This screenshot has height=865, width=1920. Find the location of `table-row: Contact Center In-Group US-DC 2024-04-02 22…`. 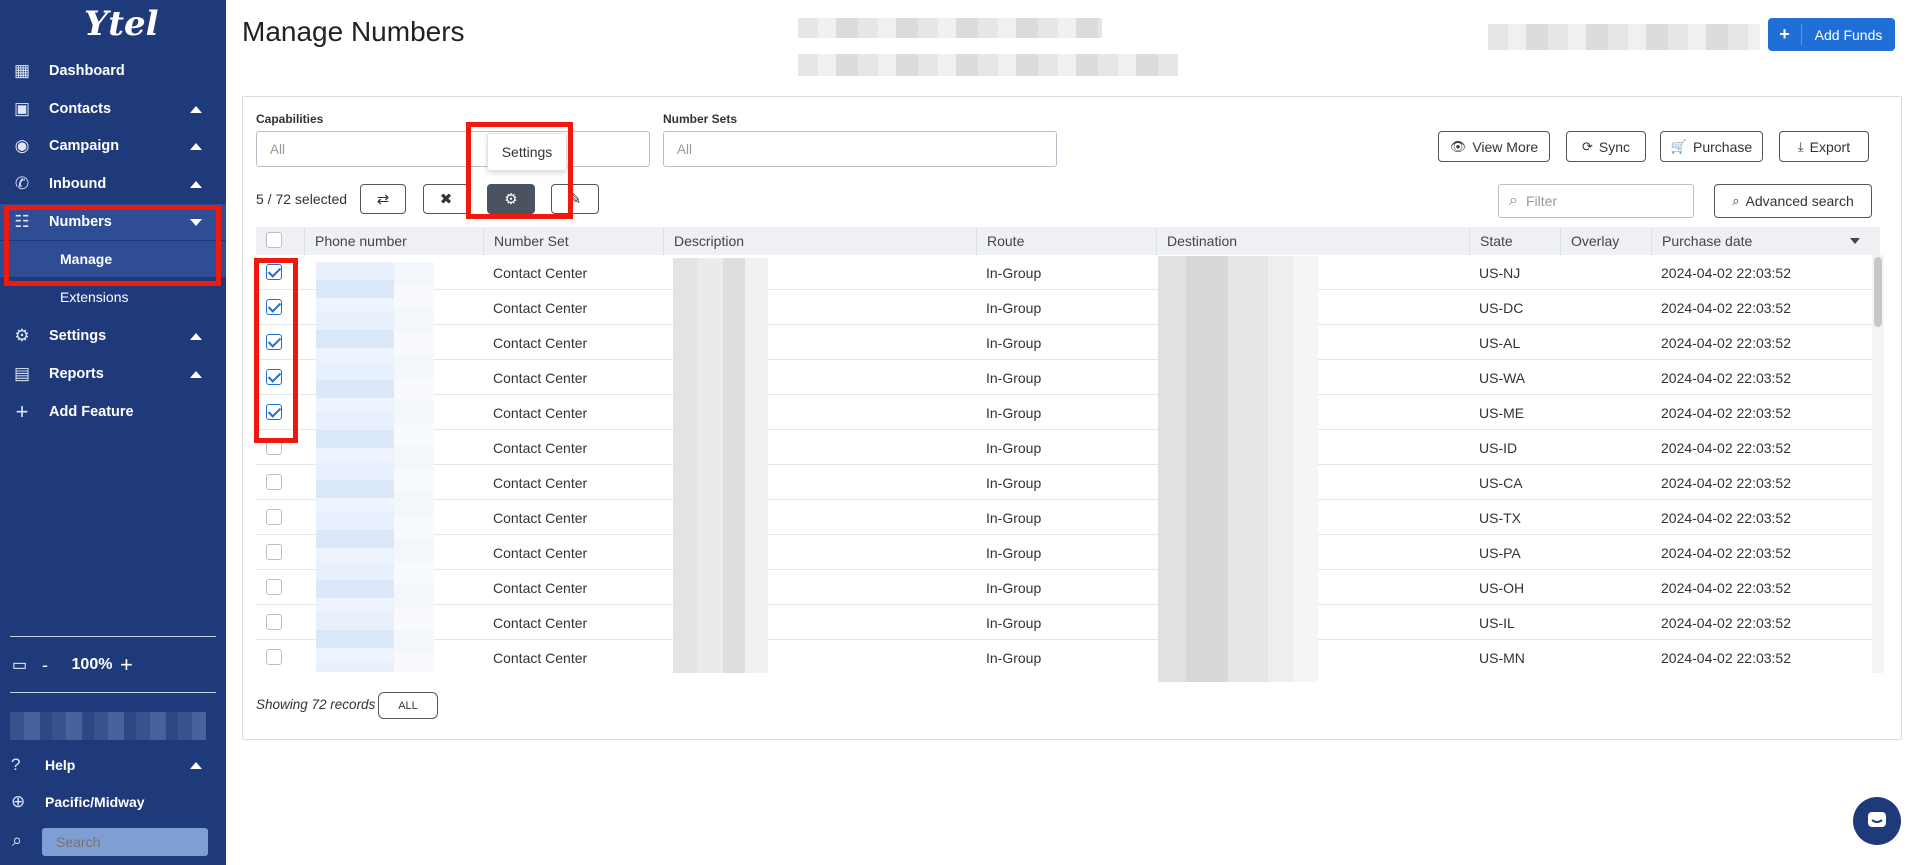

table-row: Contact Center In-Group US-DC 2024-04-02 22… is located at coordinates (1068, 307).